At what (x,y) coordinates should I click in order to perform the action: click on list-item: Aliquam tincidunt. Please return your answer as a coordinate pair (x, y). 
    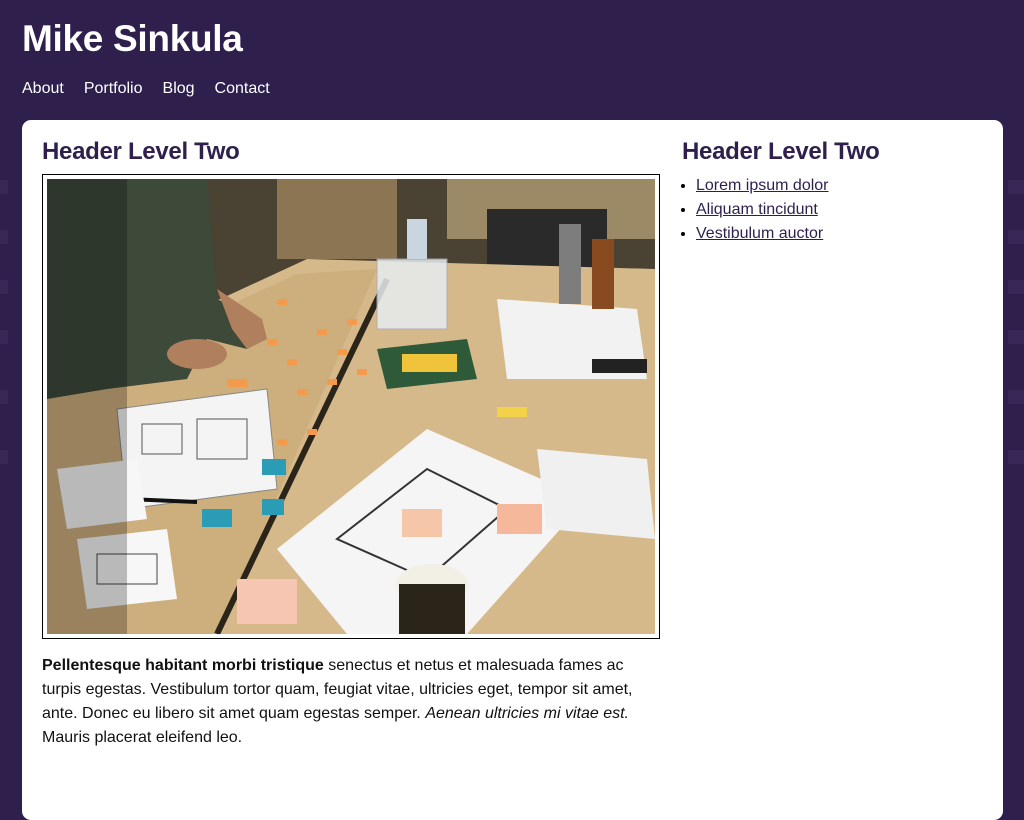
    Looking at the image, I should click on (762, 210).